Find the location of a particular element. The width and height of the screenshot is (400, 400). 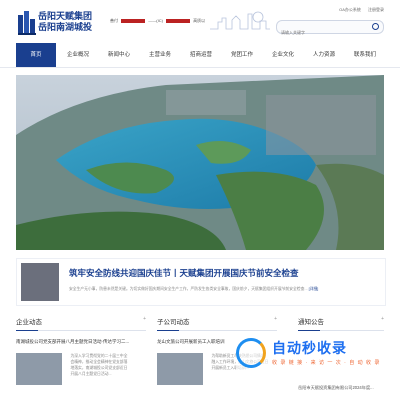

tagline-prefix: 善付 is located at coordinates (114, 20).